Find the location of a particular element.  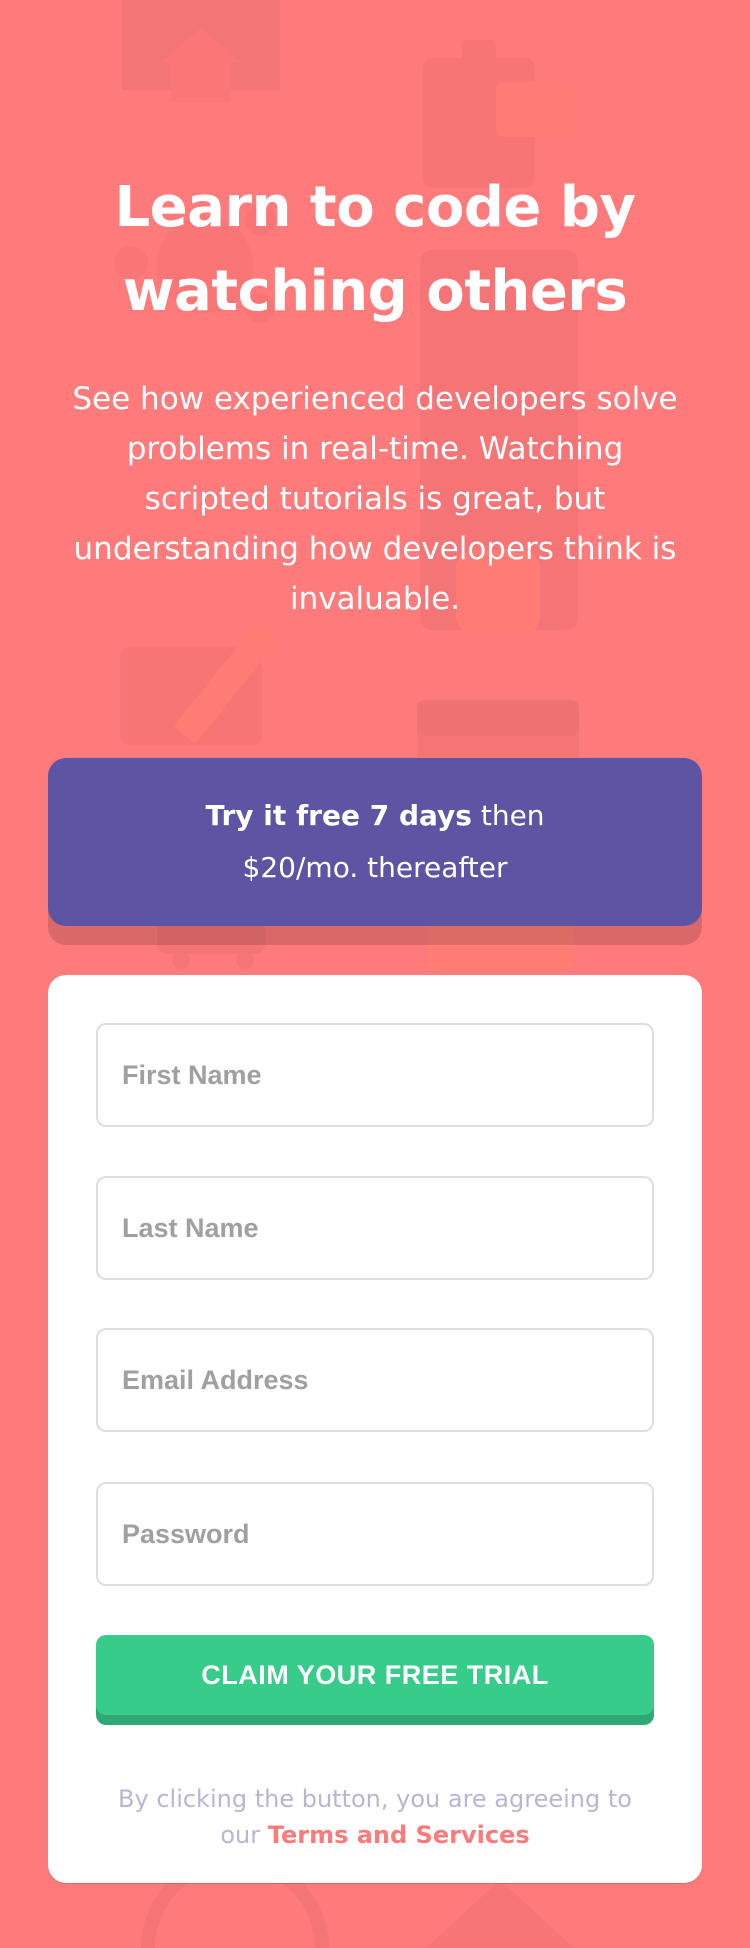

hero-title: Learn to code by watching others is located at coordinates (375, 249).